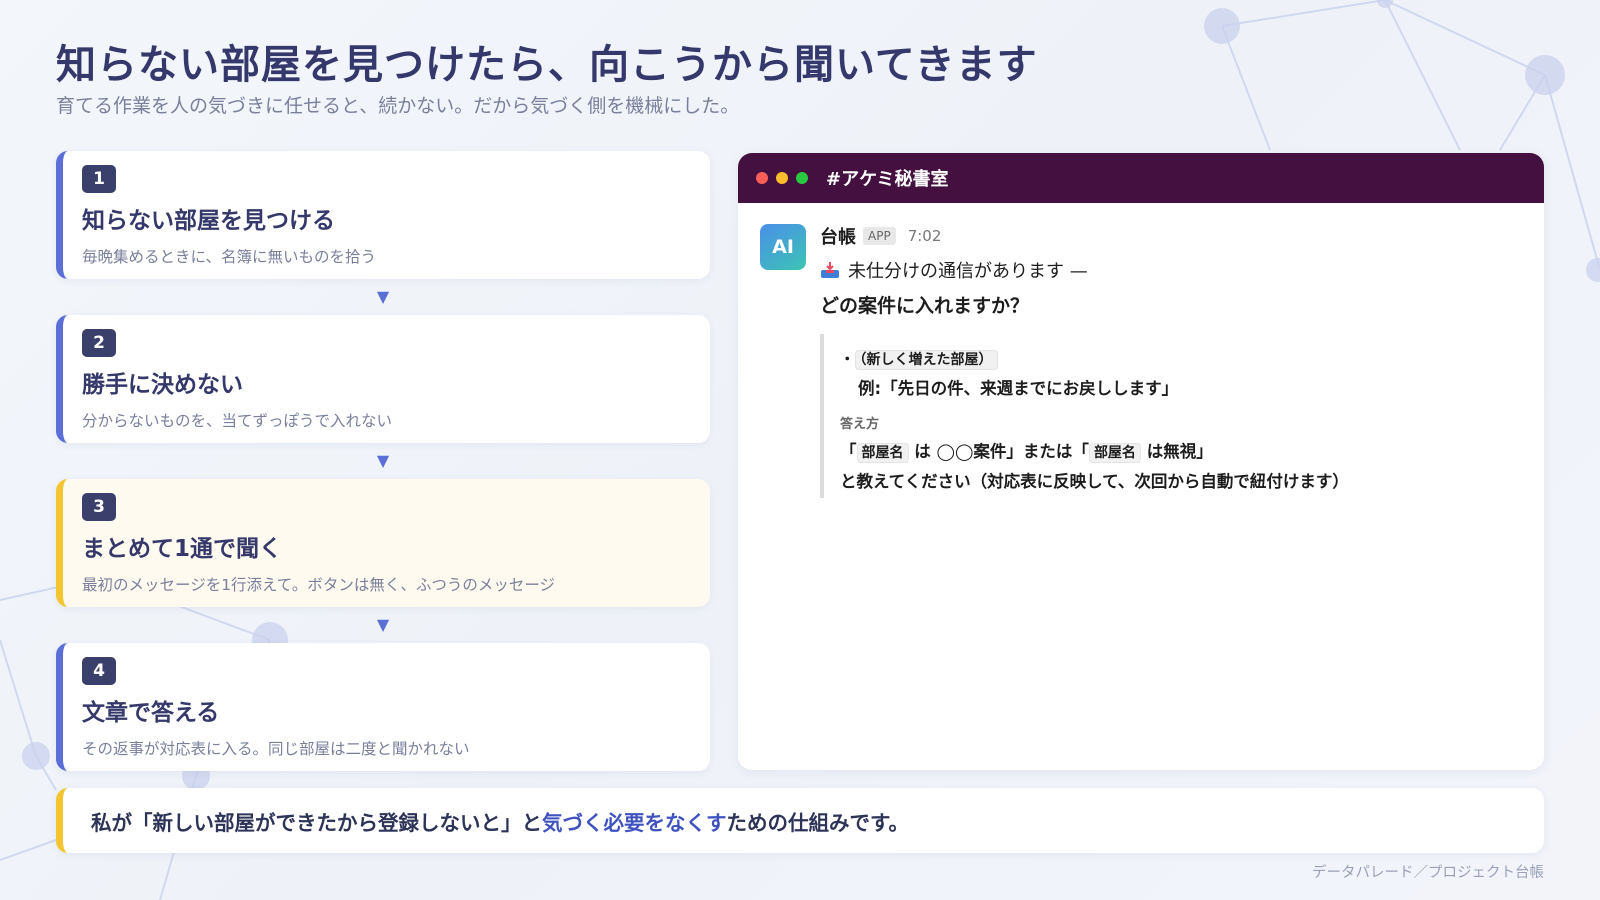 The height and width of the screenshot is (900, 1600). I want to click on message-header: 台帳 APP 7:02, so click(1170, 236).